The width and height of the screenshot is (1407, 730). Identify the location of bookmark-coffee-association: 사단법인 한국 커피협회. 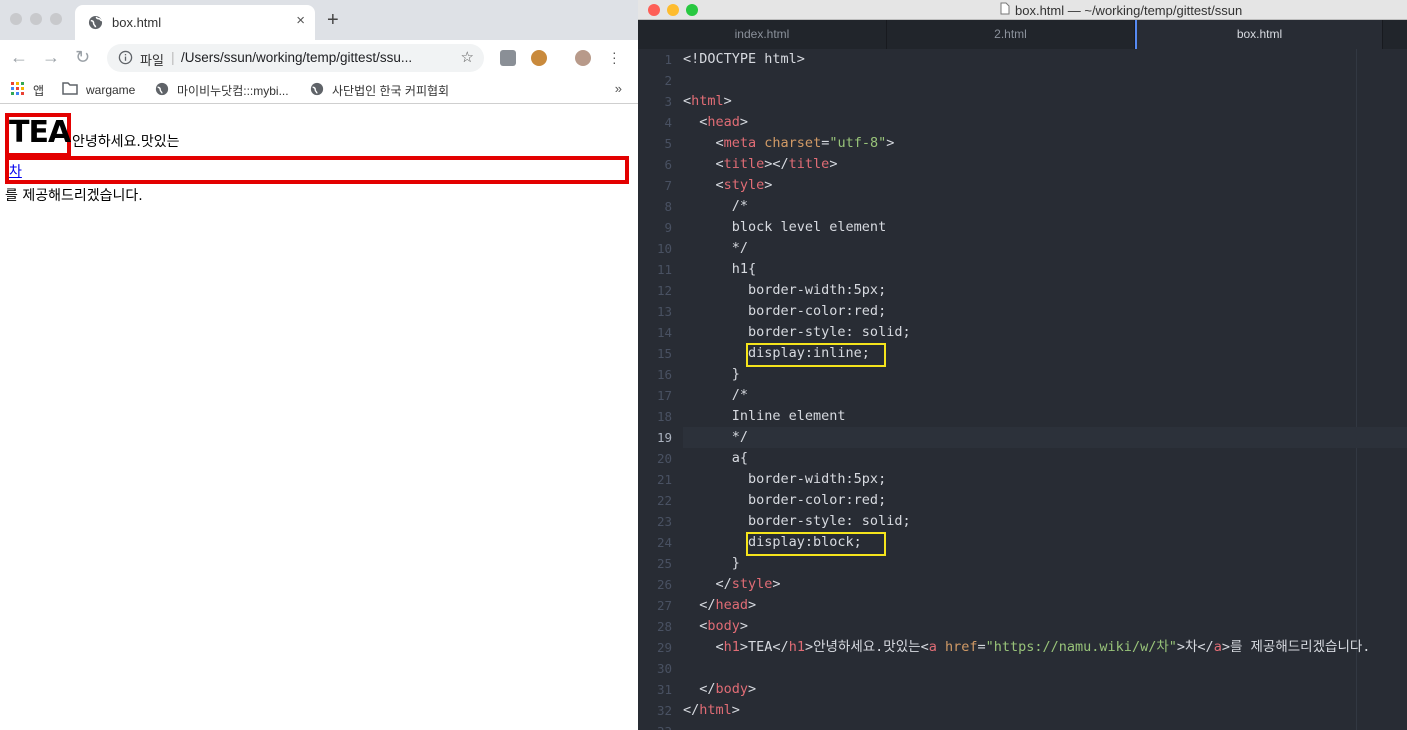
(379, 90).